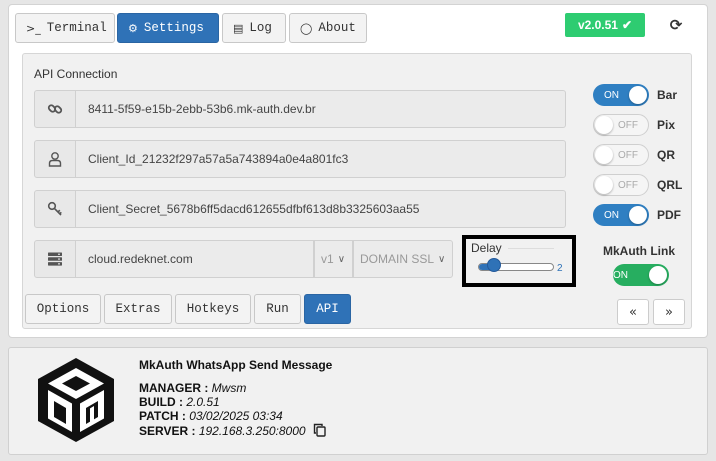 This screenshot has width=716, height=461. What do you see at coordinates (669, 215) in the screenshot?
I see `toggle-label-pdf: PDF` at bounding box center [669, 215].